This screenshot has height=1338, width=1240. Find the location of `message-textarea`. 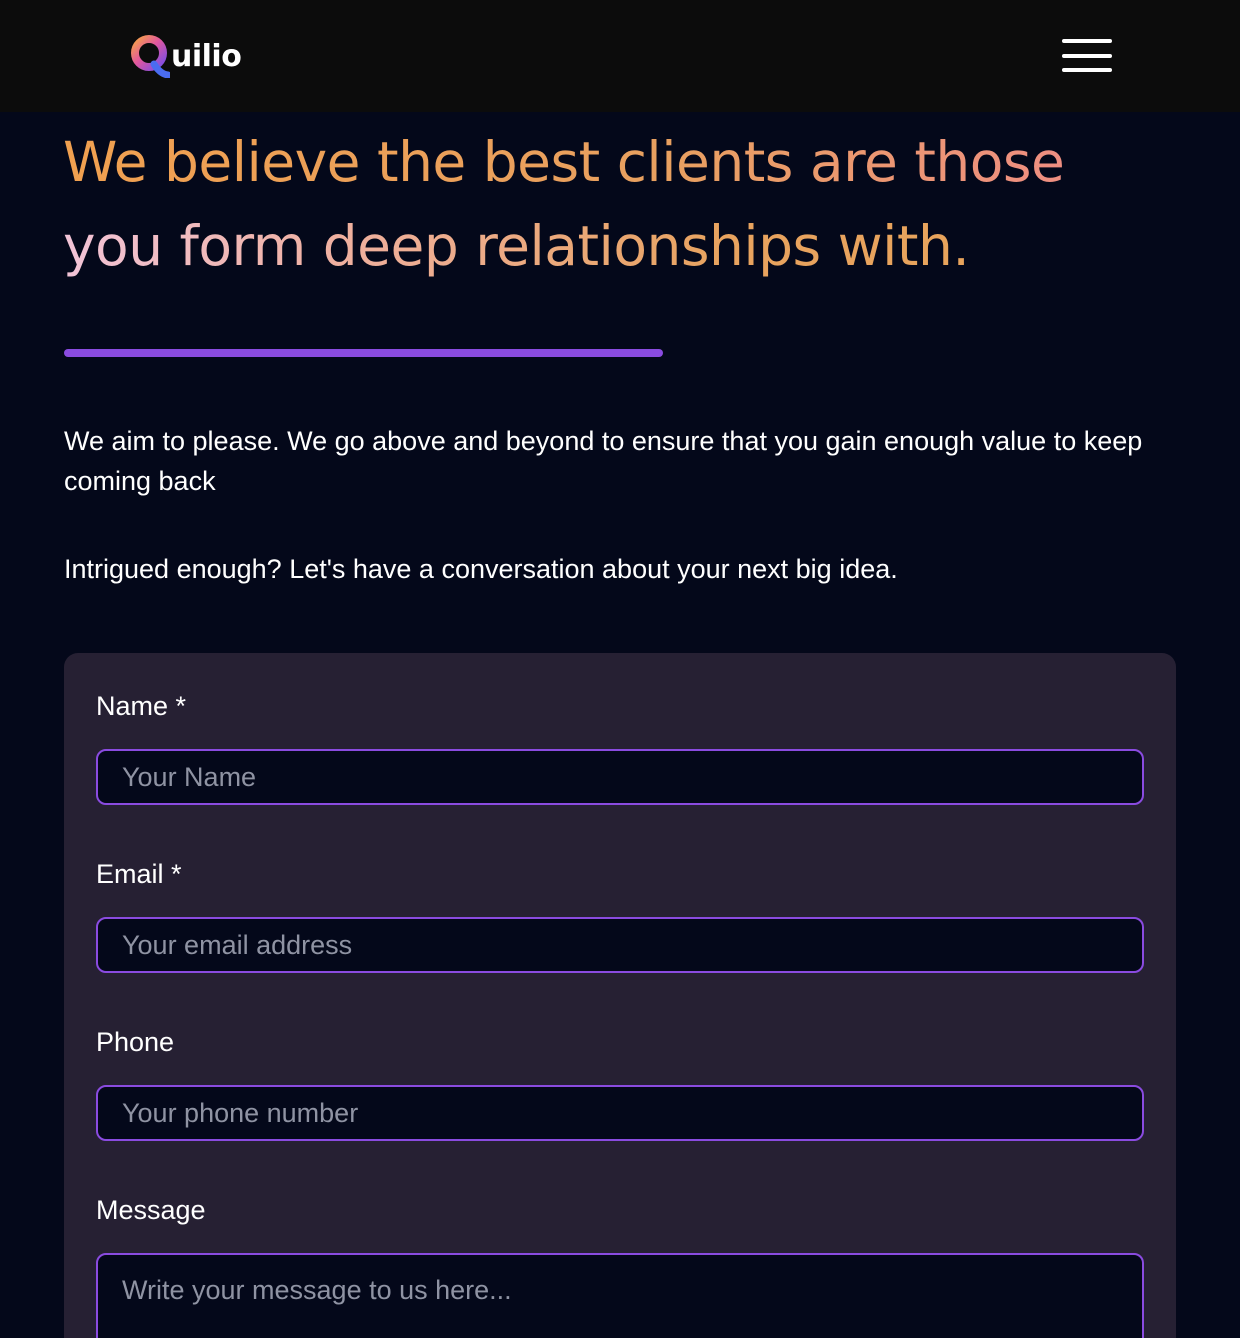

message-textarea is located at coordinates (620, 1295).